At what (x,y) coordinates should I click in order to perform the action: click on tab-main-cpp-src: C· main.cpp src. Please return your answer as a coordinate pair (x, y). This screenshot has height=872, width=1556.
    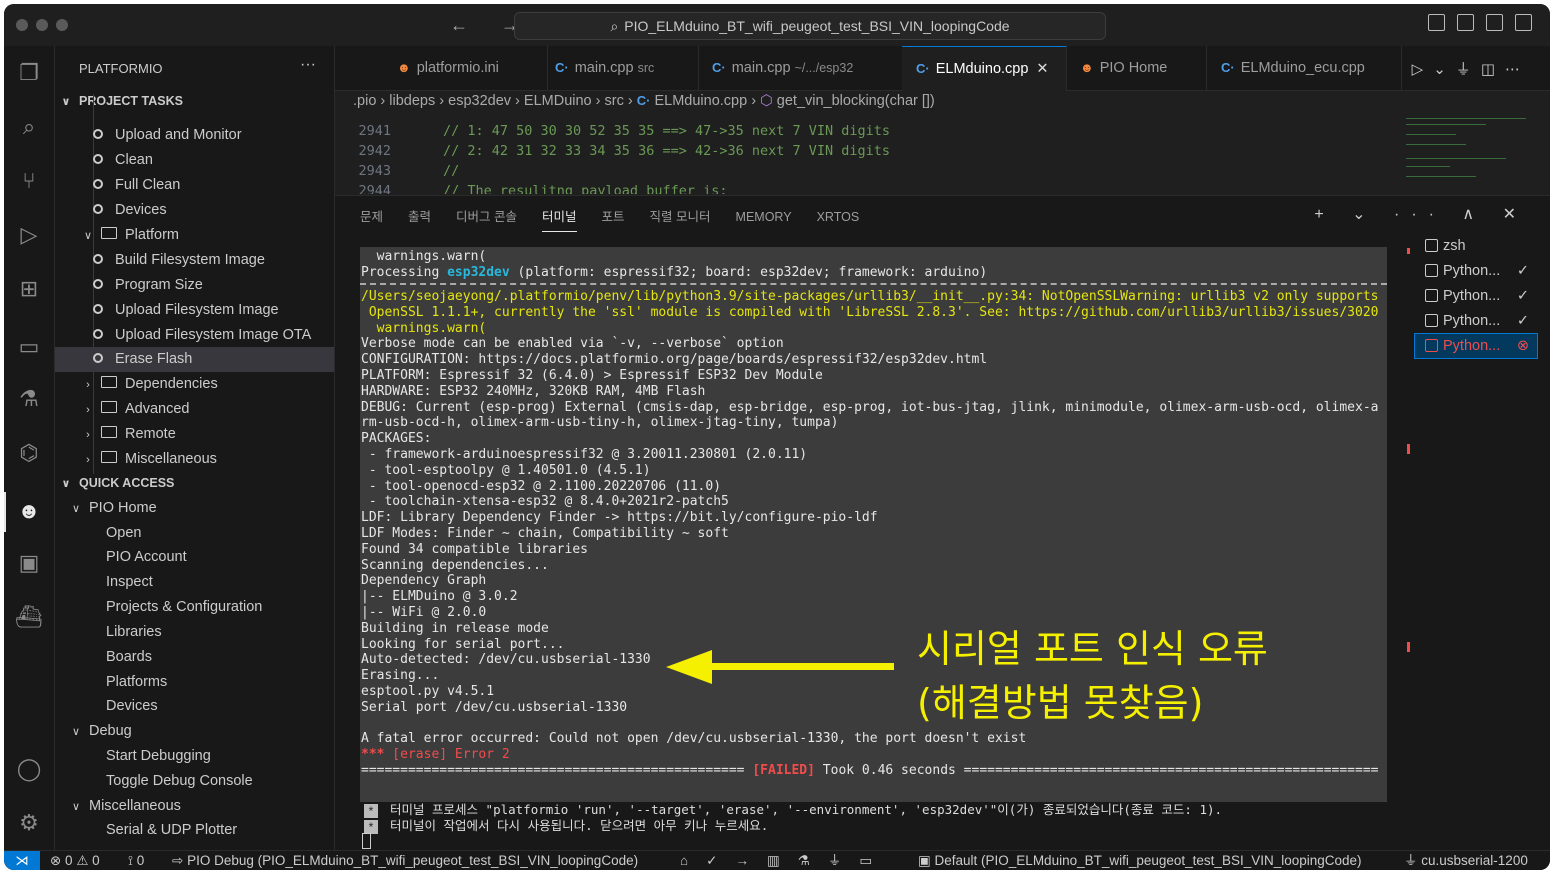
    Looking at the image, I should click on (620, 68).